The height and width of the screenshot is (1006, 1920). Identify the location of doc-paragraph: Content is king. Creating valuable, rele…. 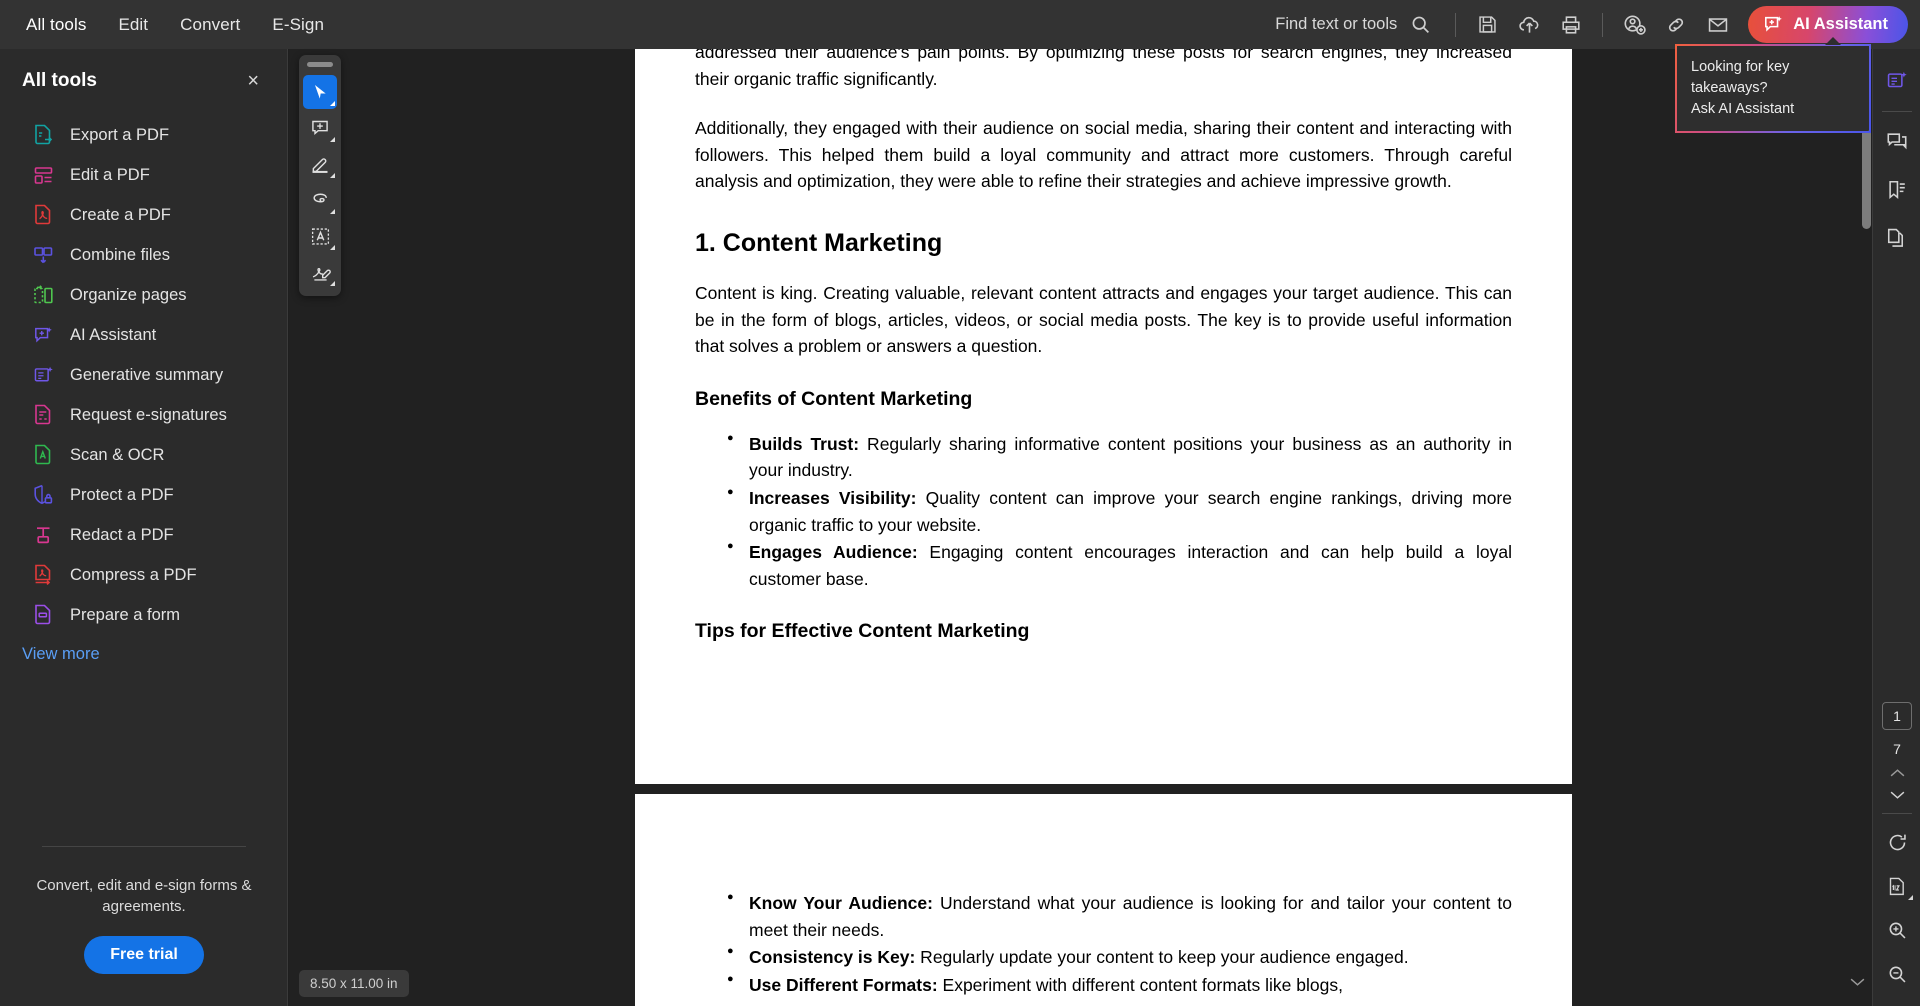
(1103, 319).